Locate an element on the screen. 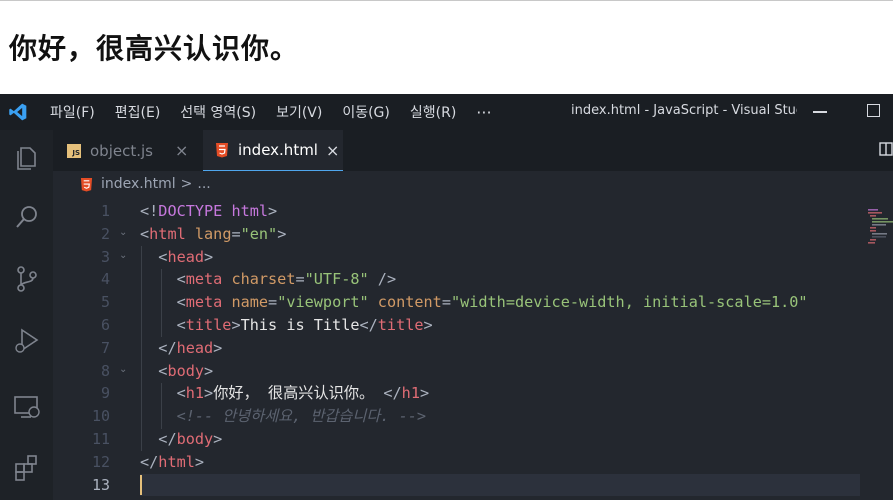 This screenshot has height=500, width=893. code-line: <body> is located at coordinates (186, 370).